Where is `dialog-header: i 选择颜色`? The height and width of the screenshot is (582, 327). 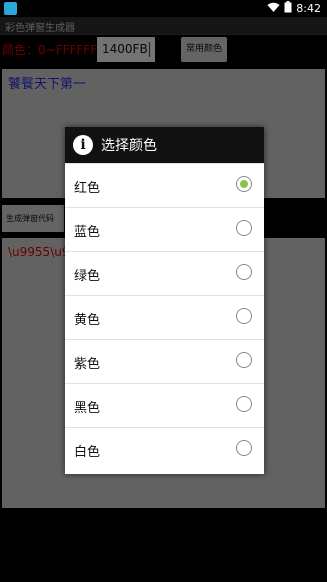 dialog-header: i 选择颜色 is located at coordinates (164, 145).